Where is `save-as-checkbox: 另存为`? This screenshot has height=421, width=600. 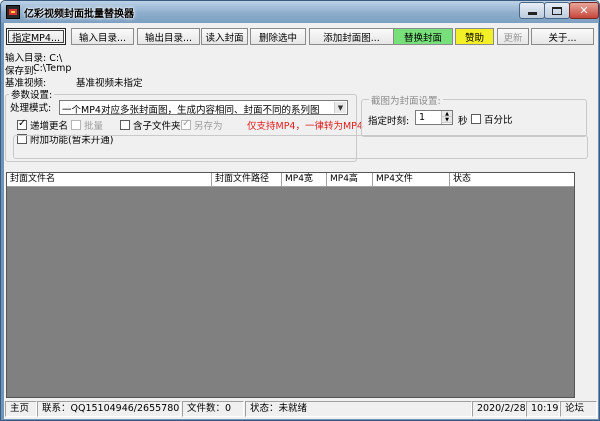
save-as-checkbox: 另存为 is located at coordinates (202, 125).